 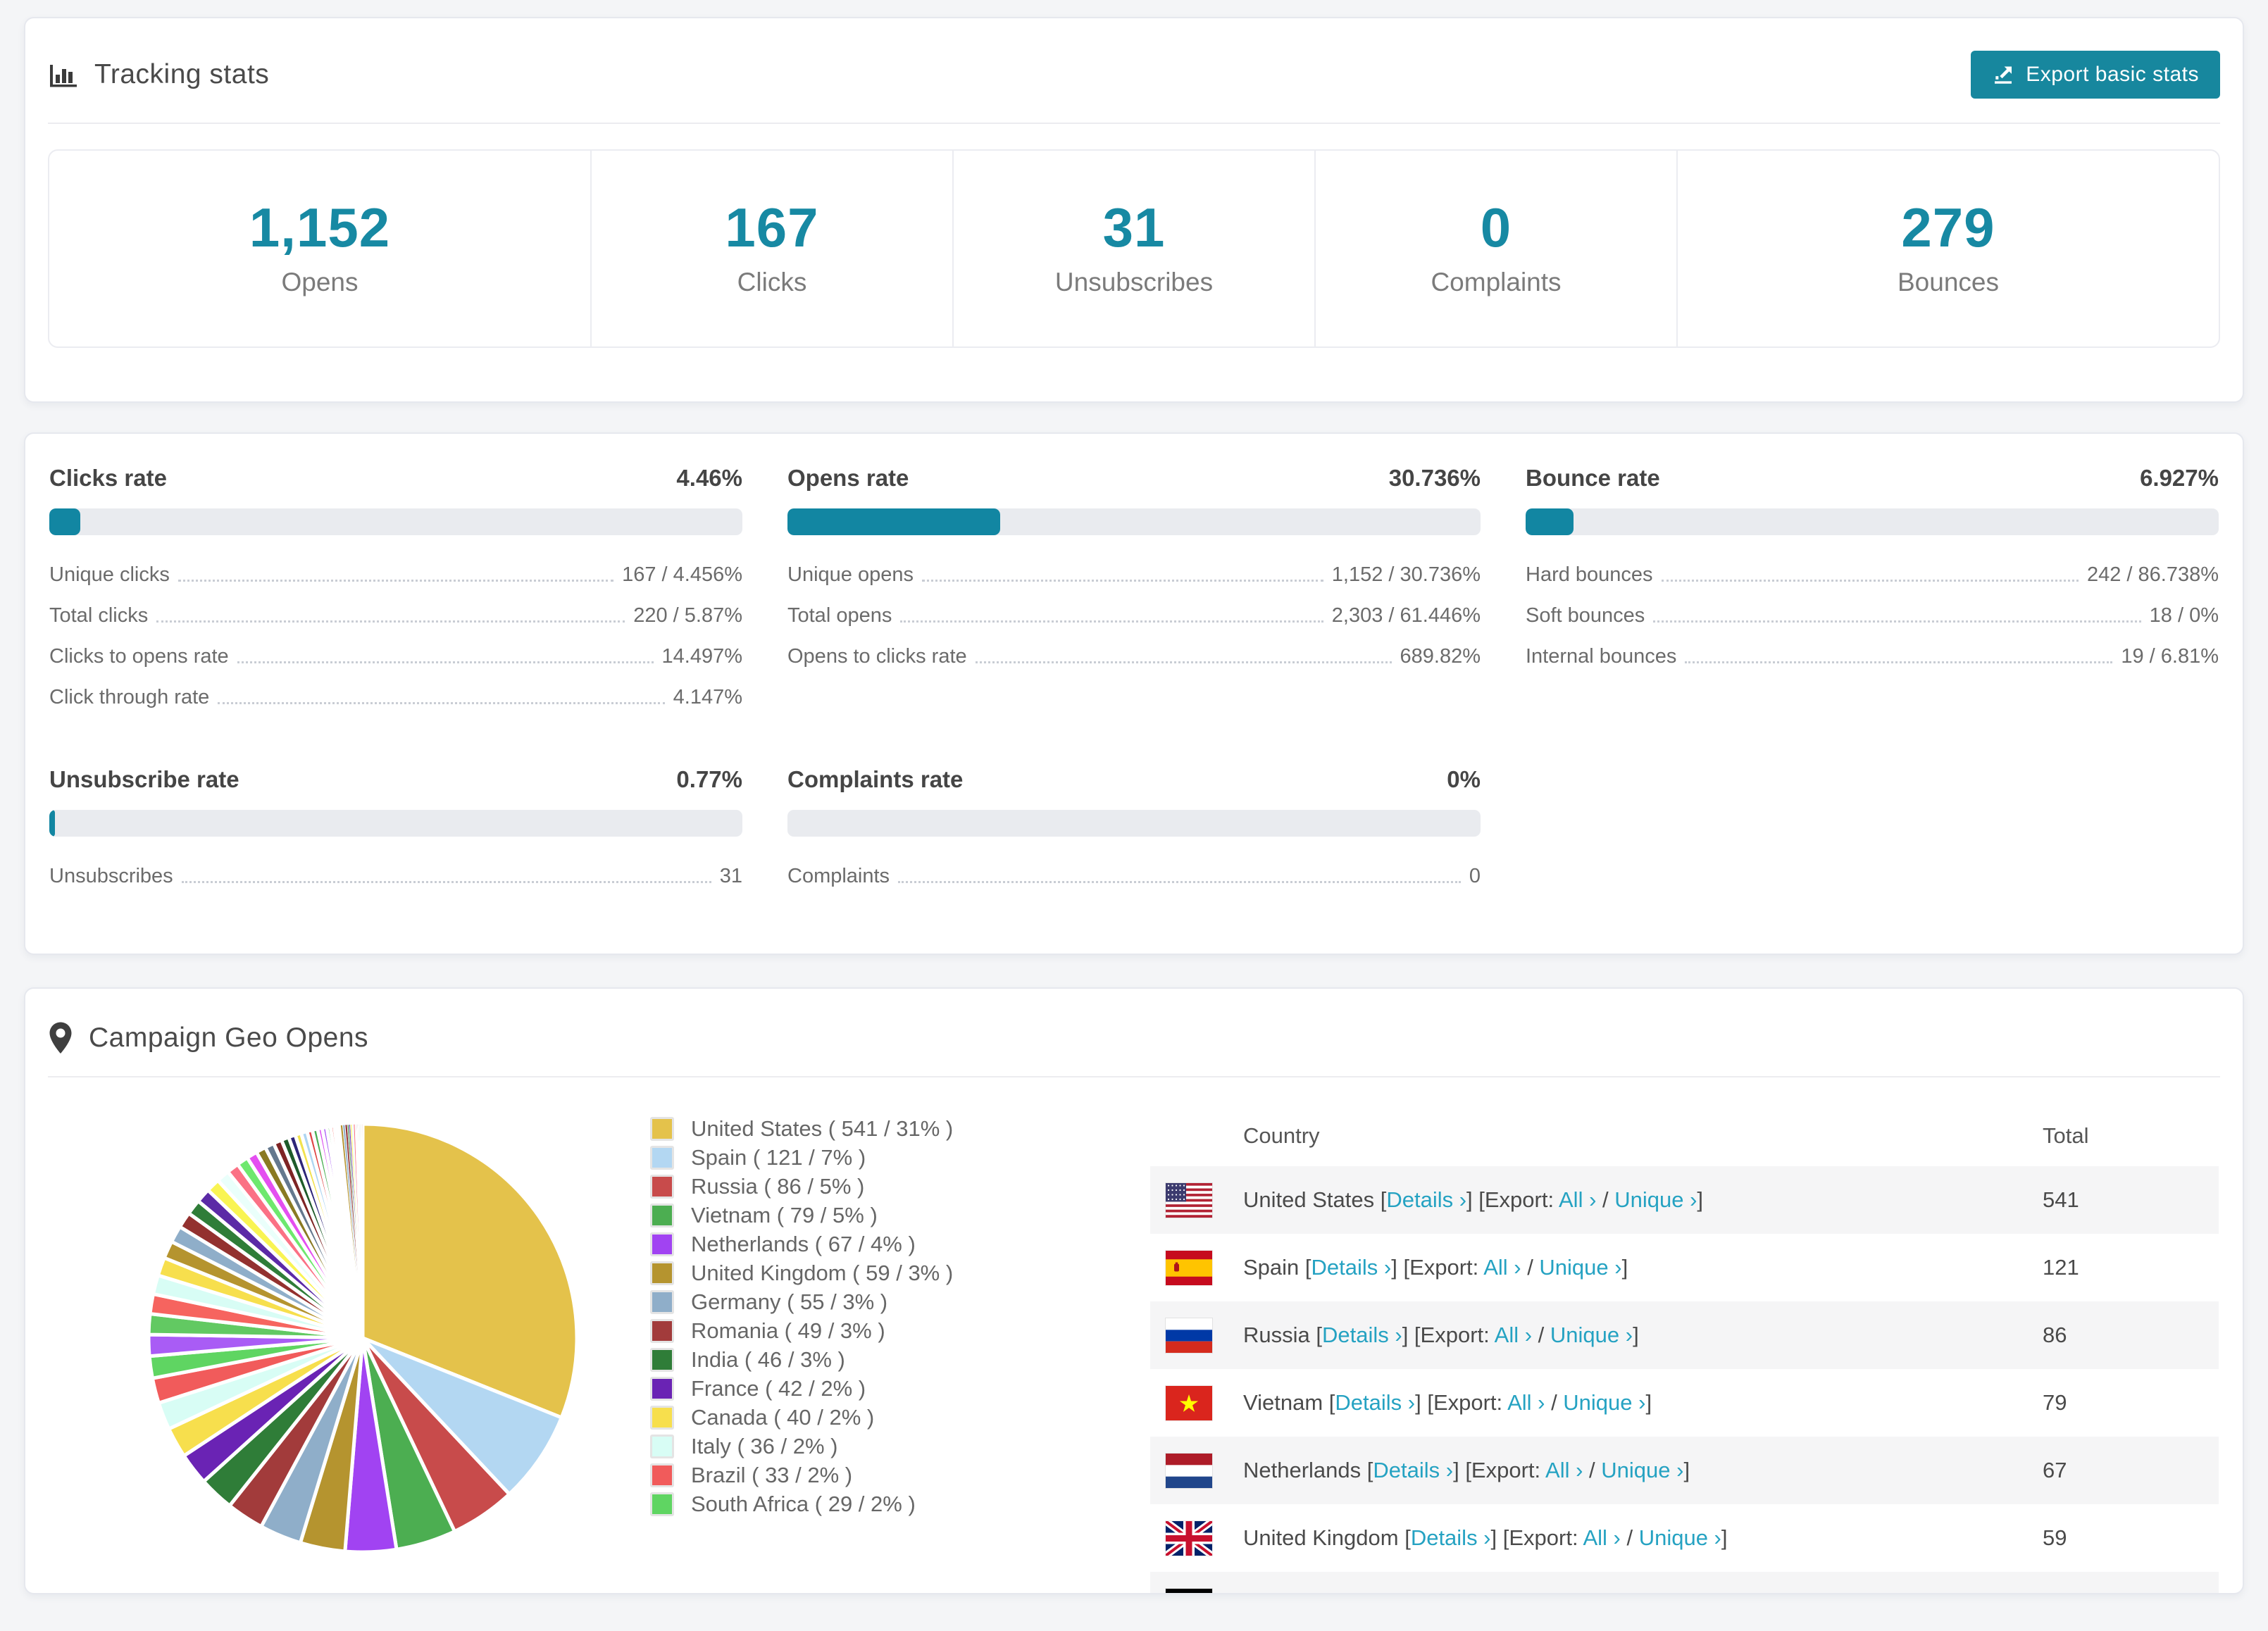 I want to click on legend-item-vietnam: Vietnam ( 79 / 5% ), so click(x=848, y=1215).